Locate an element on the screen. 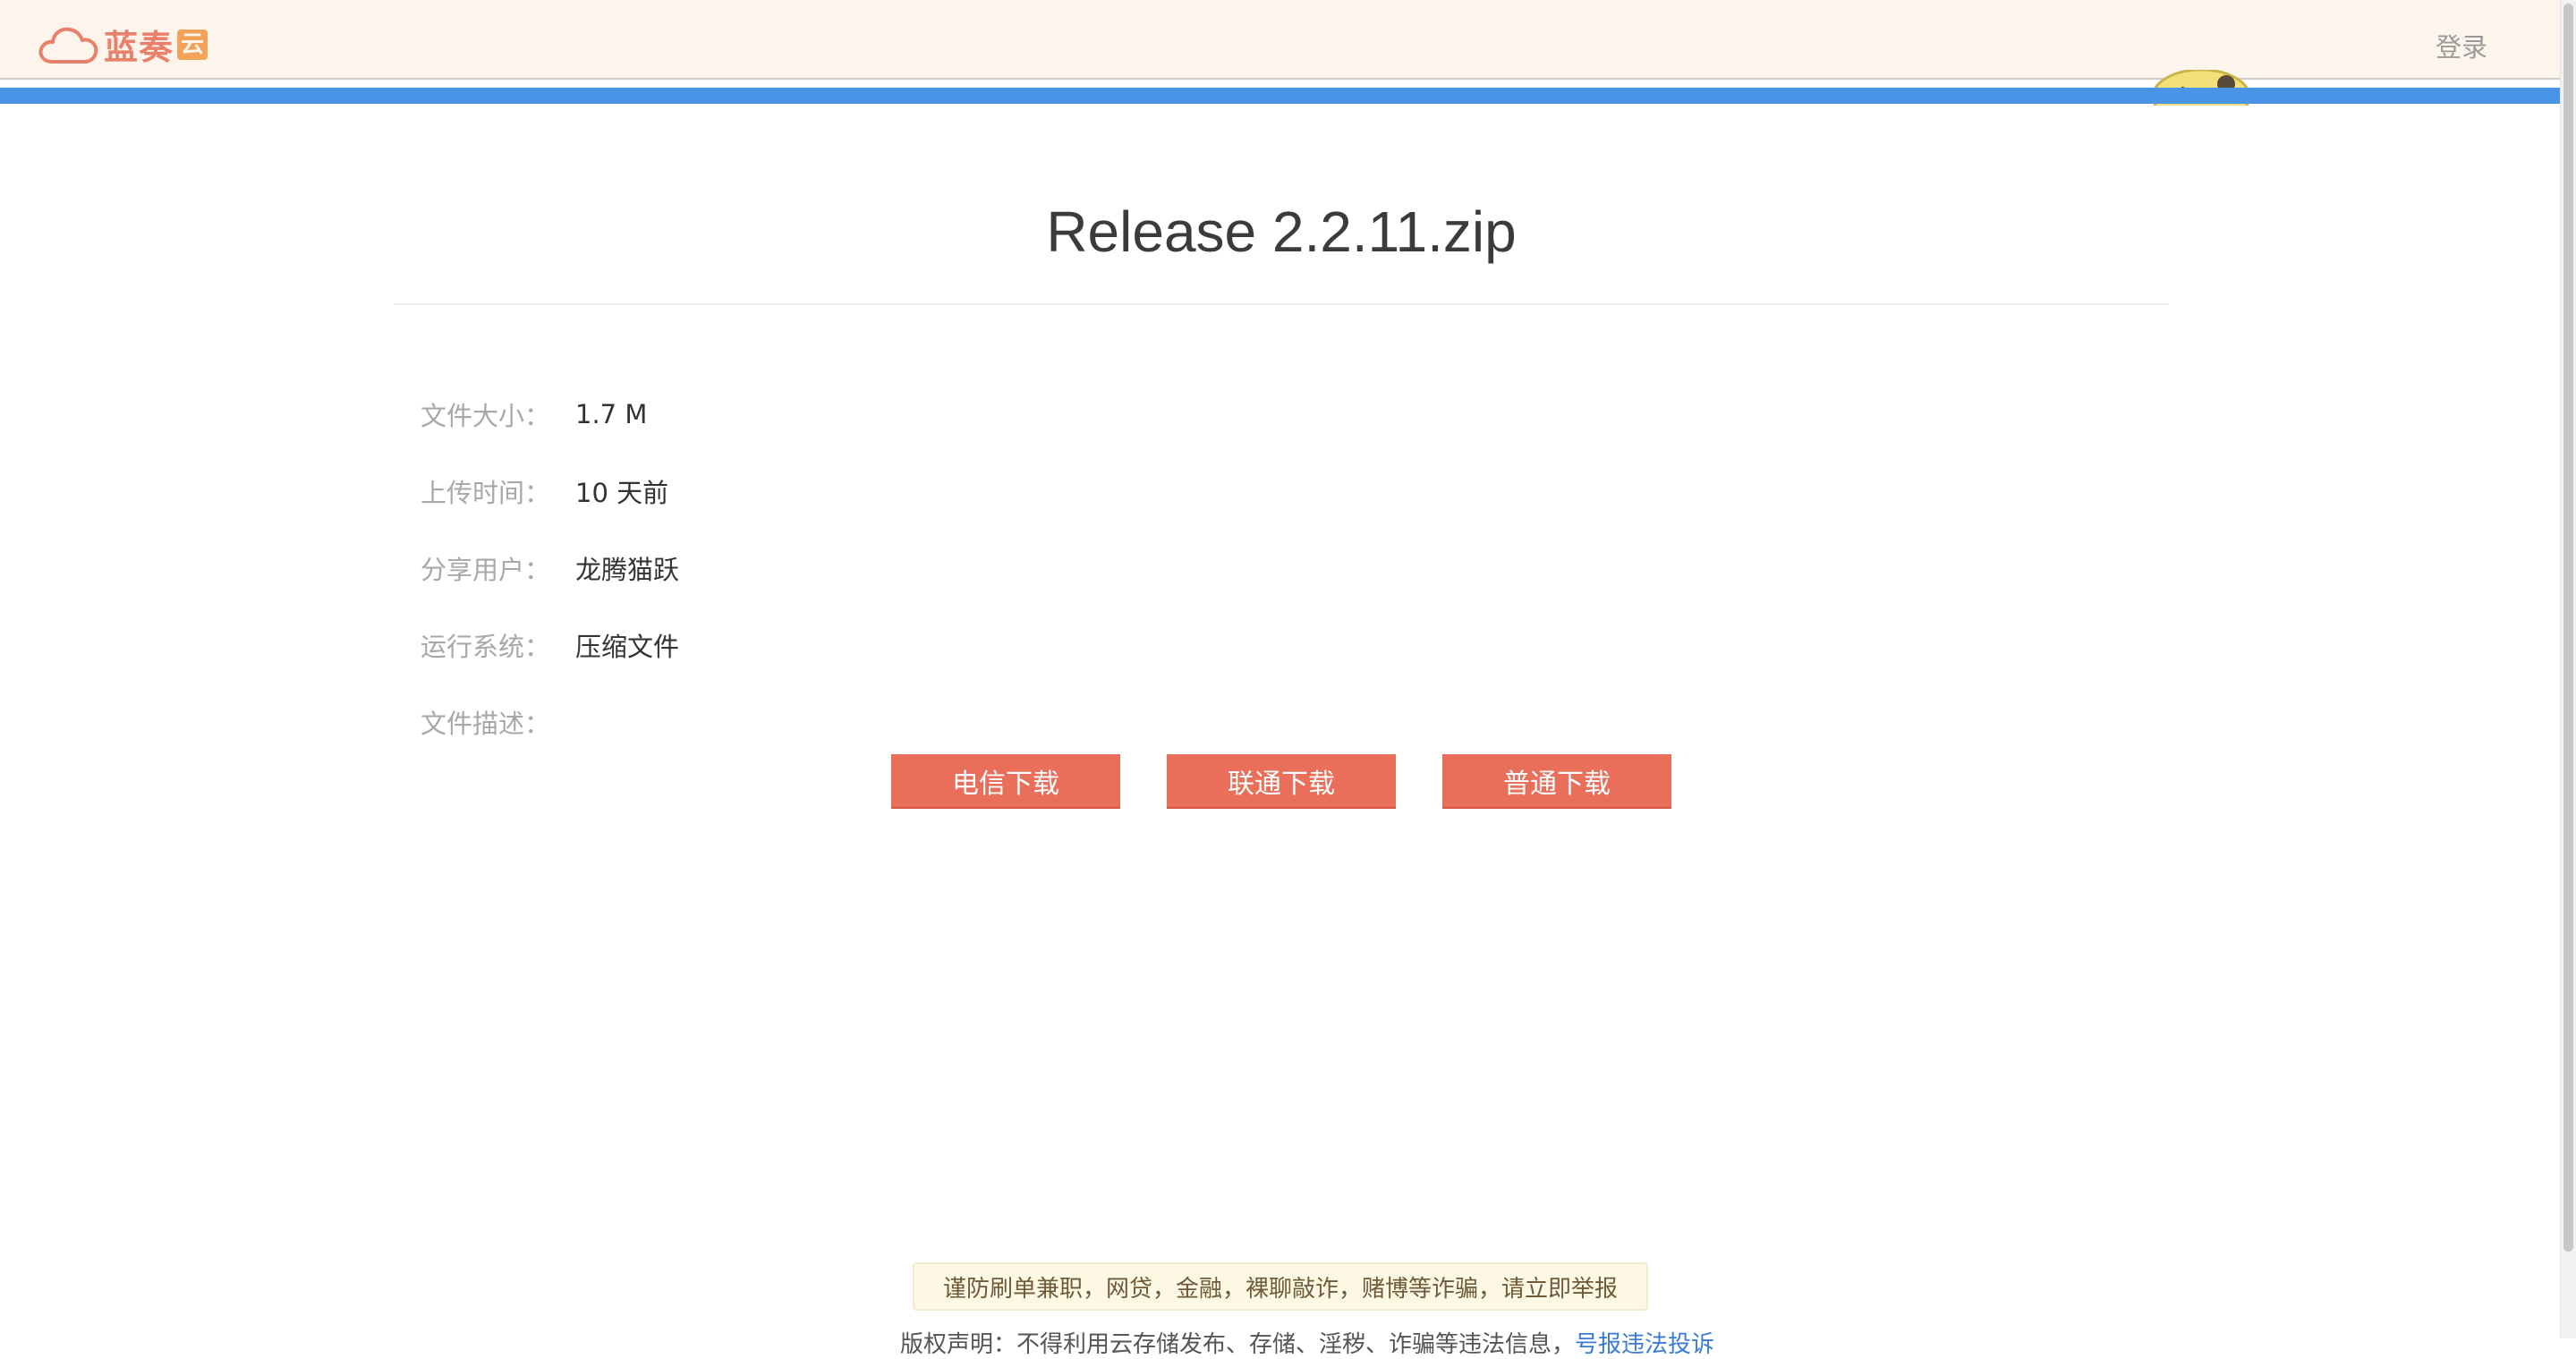 The image size is (2576, 1359). info-row-user: 分享用户： 龙腾猫跃 is located at coordinates (550, 569).